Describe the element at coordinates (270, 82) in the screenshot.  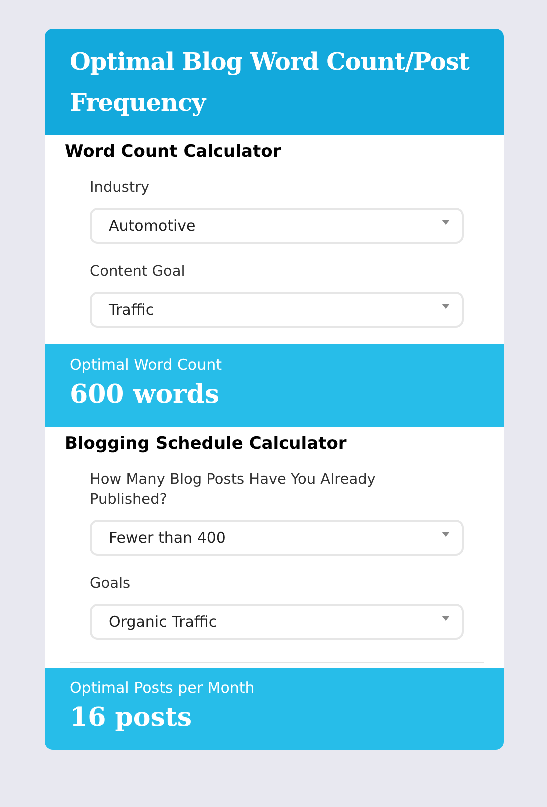
I see `card-title: Optimal Blog Word Count/Post Frequency` at that location.